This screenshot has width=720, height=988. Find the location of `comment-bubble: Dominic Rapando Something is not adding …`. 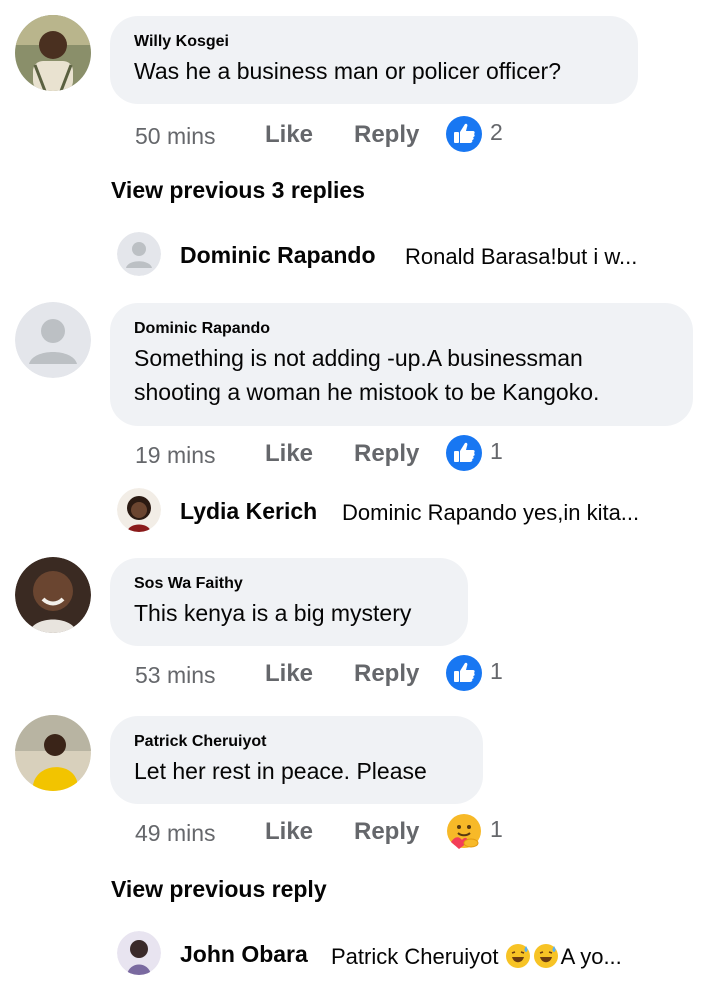

comment-bubble: Dominic Rapando Something is not adding … is located at coordinates (401, 364).